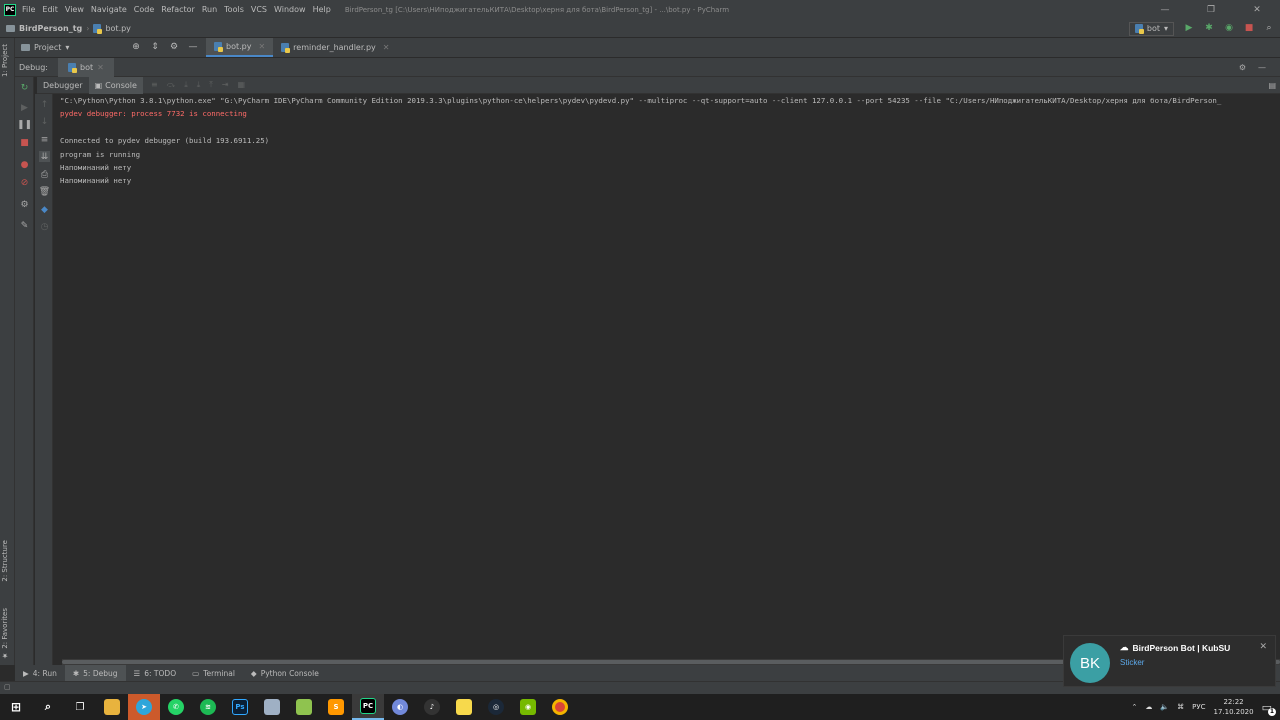 This screenshot has height=720, width=1280. What do you see at coordinates (336, 707) in the screenshot?
I see `taskbar-sublime: S` at bounding box center [336, 707].